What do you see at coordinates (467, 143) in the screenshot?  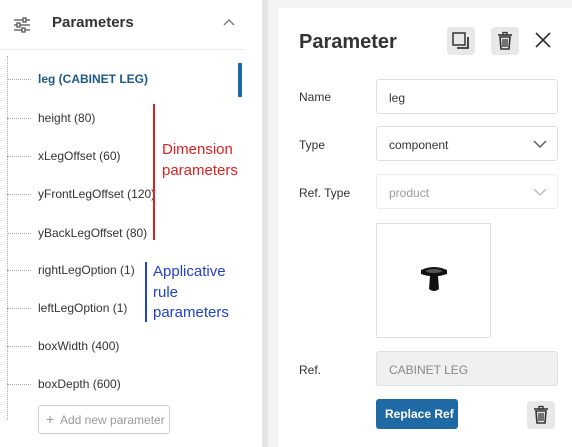 I see `type-select: component` at bounding box center [467, 143].